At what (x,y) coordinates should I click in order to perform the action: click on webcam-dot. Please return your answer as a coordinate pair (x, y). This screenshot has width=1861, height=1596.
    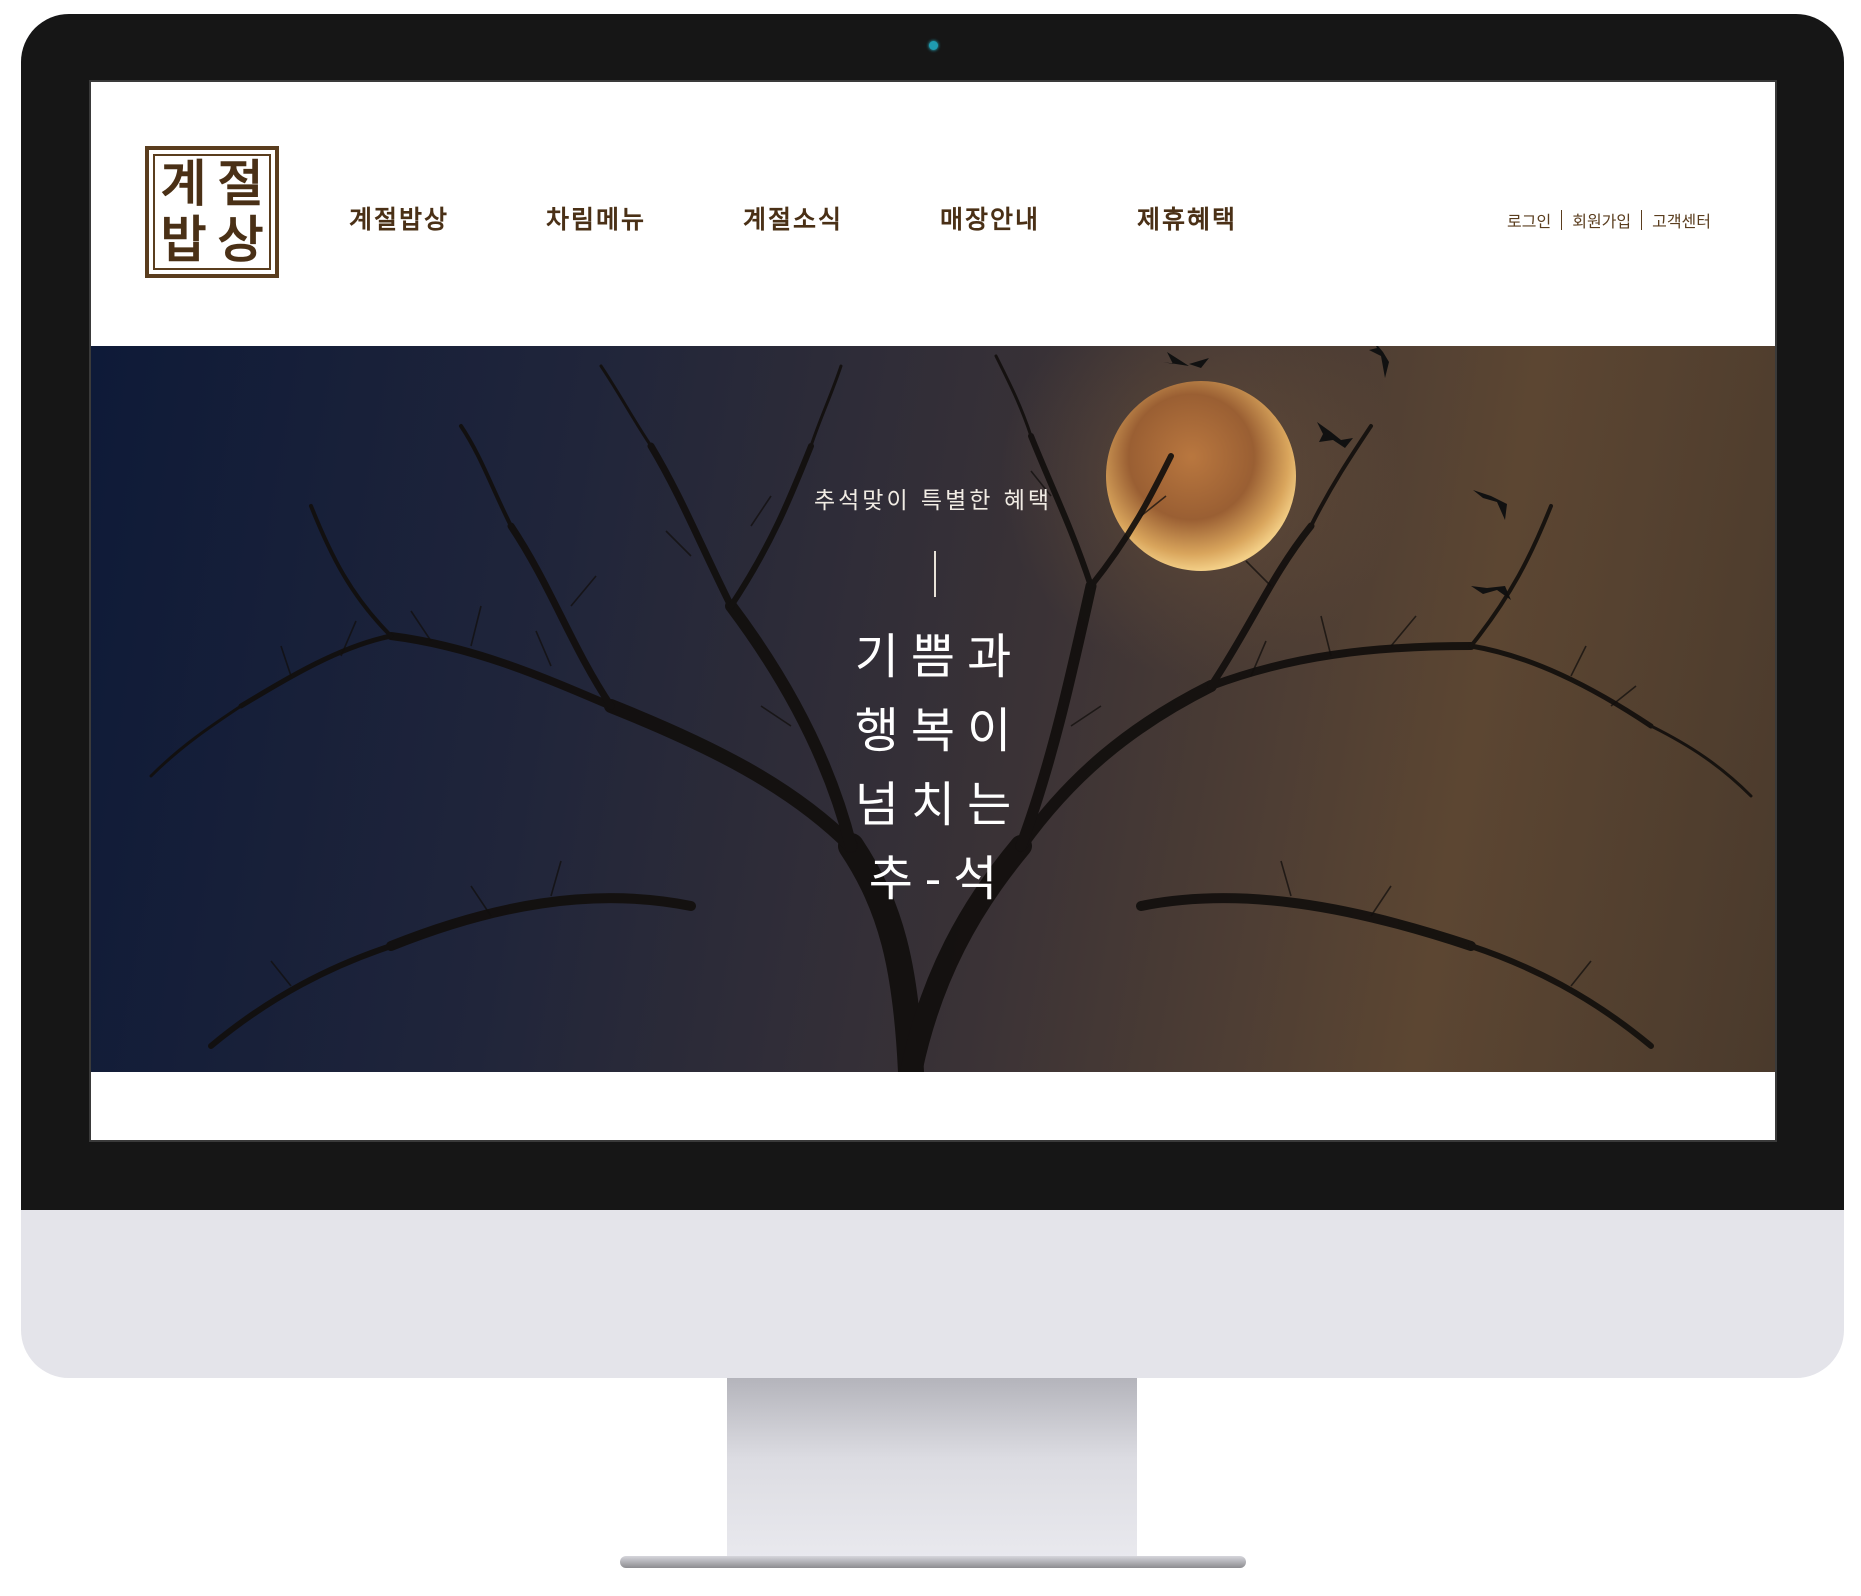
    Looking at the image, I should click on (933, 45).